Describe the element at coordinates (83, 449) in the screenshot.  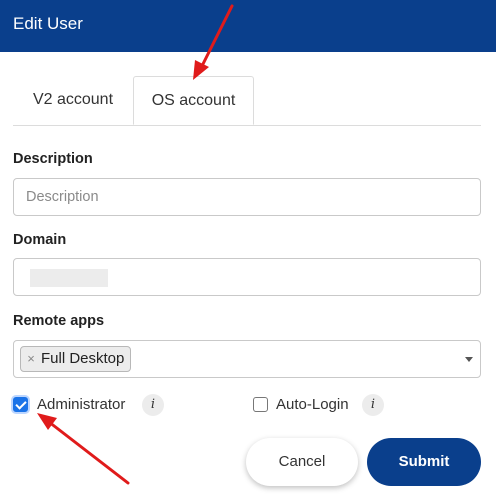
I see `annotation-arrow-bottom` at that location.